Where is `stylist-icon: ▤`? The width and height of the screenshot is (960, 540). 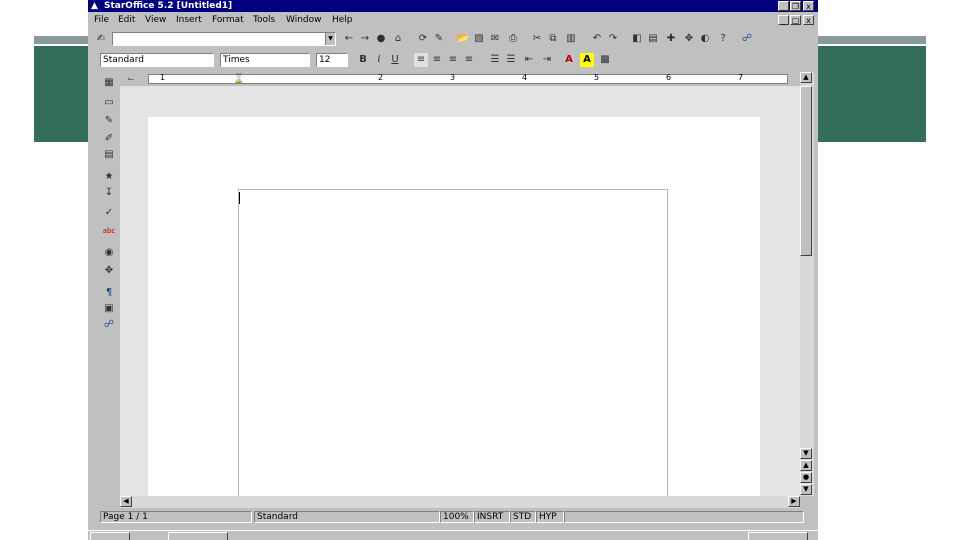 stylist-icon: ▤ is located at coordinates (653, 39).